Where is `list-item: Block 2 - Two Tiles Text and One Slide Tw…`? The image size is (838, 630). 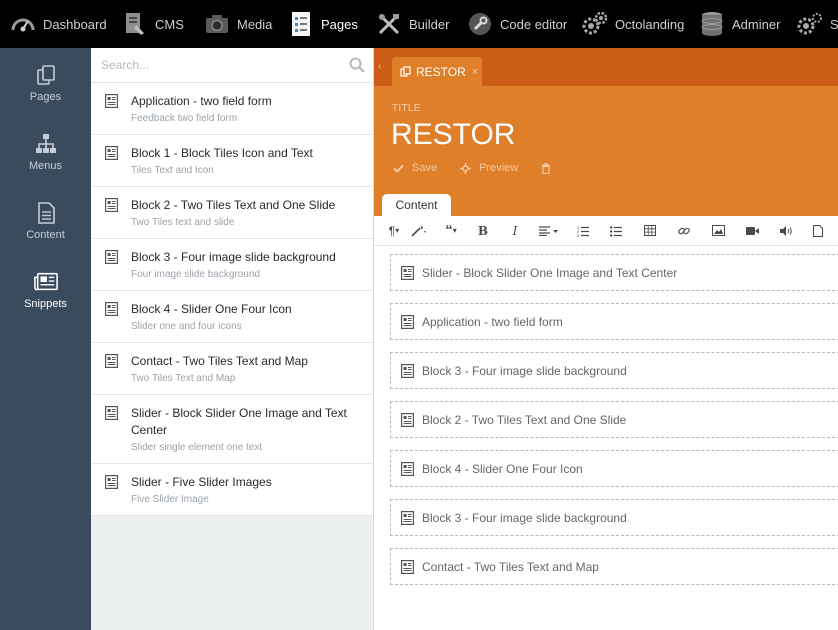 list-item: Block 2 - Two Tiles Text and One Slide Tw… is located at coordinates (232, 213).